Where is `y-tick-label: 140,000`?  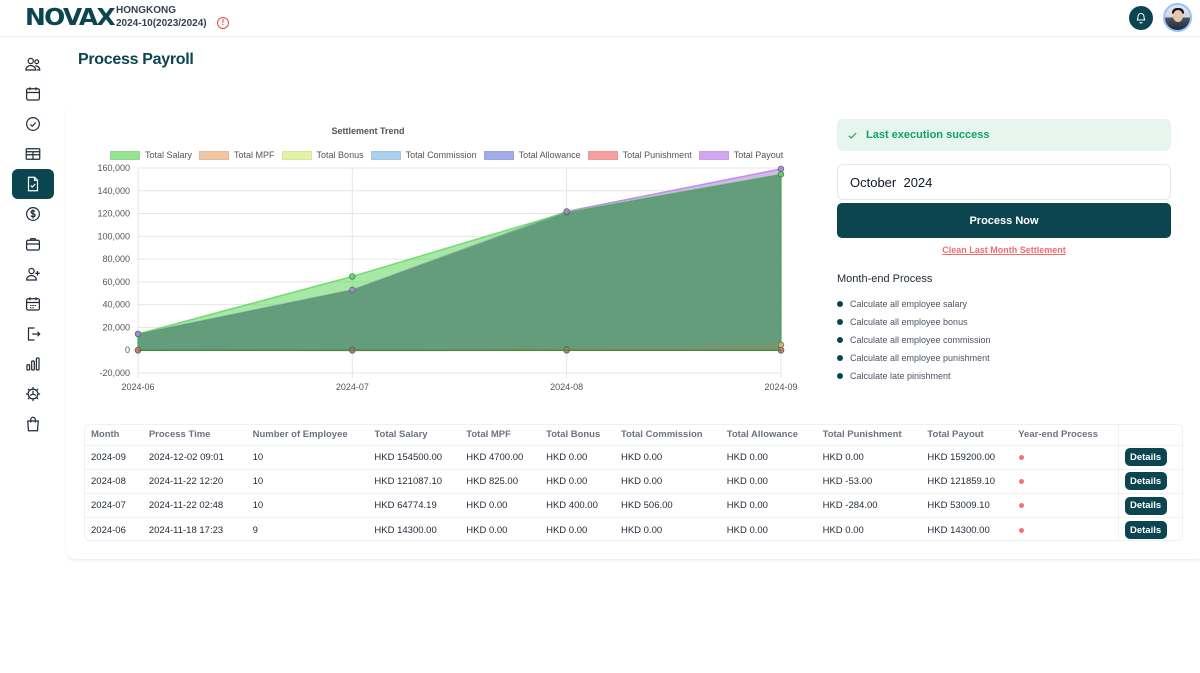 y-tick-label: 140,000 is located at coordinates (113, 191).